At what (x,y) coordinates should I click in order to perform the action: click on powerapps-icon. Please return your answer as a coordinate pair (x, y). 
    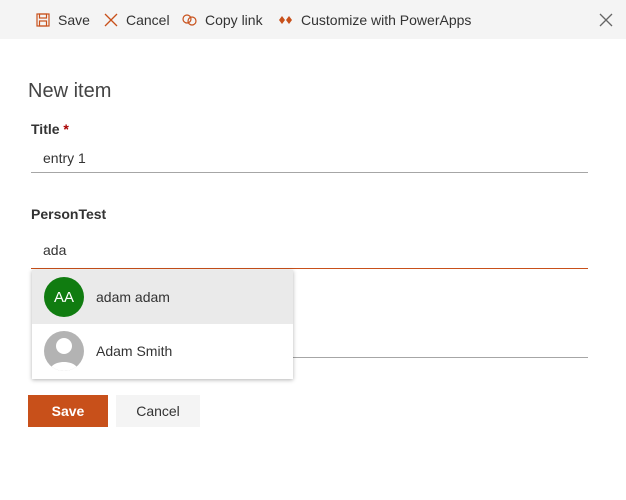
    Looking at the image, I should click on (285, 19).